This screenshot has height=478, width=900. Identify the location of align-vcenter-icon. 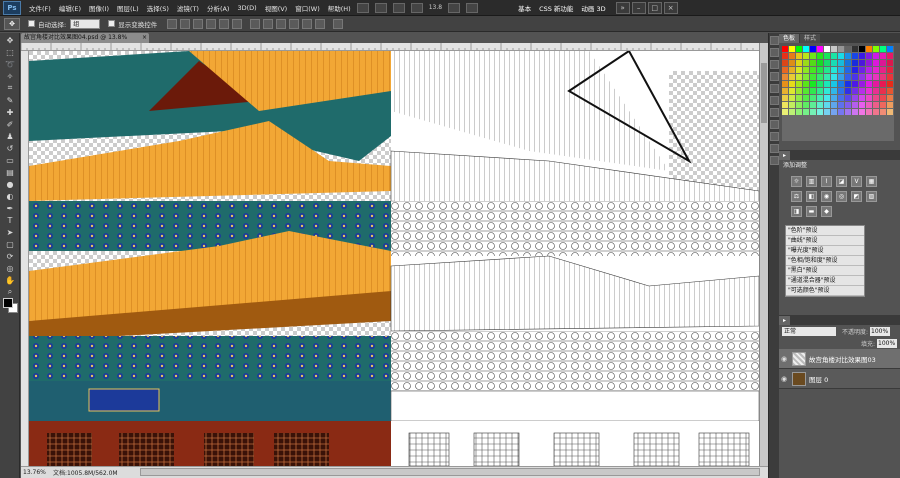
(185, 23).